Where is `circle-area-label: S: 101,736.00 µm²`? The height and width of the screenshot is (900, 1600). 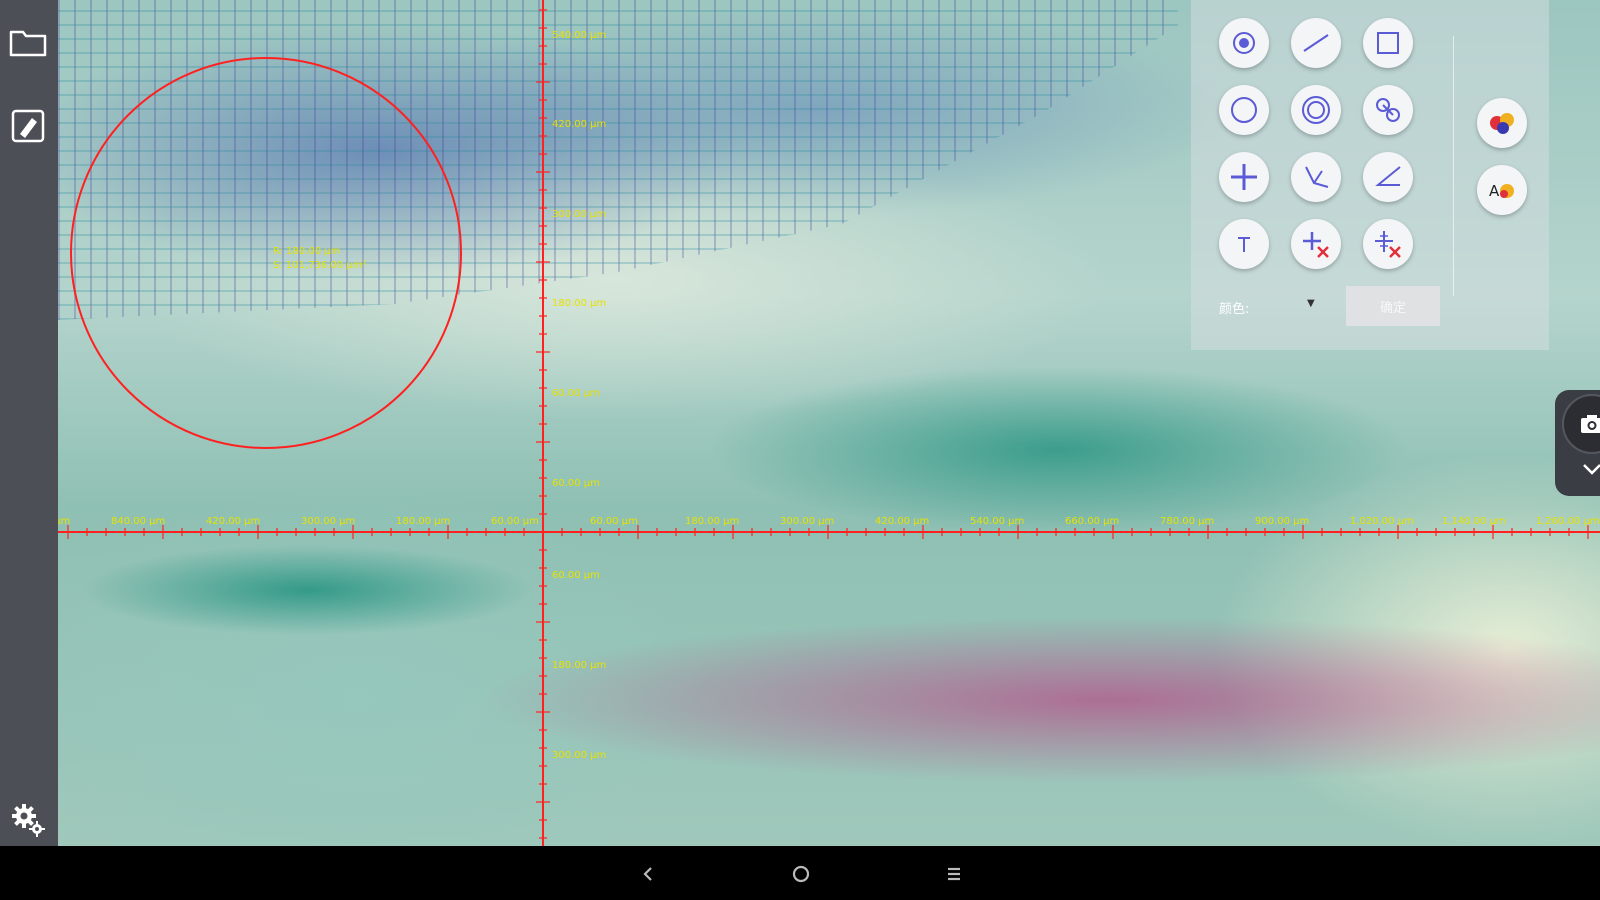 circle-area-label: S: 101,736.00 µm² is located at coordinates (319, 265).